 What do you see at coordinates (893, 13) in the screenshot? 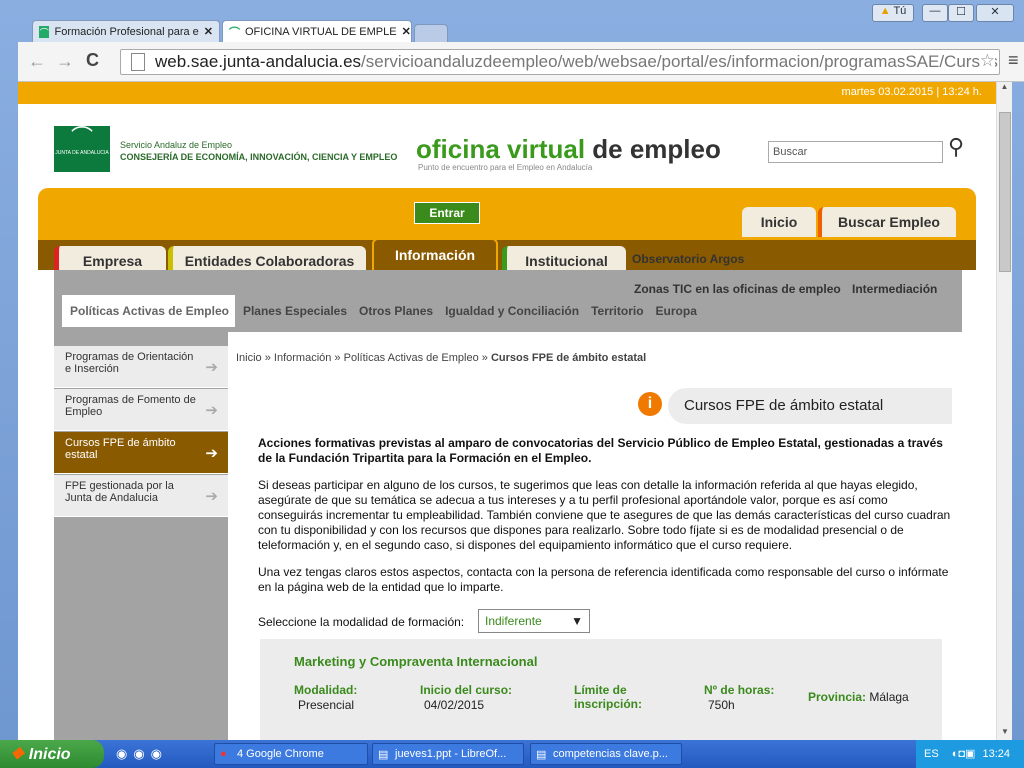
I see `user-badge: ▲ Tú` at bounding box center [893, 13].